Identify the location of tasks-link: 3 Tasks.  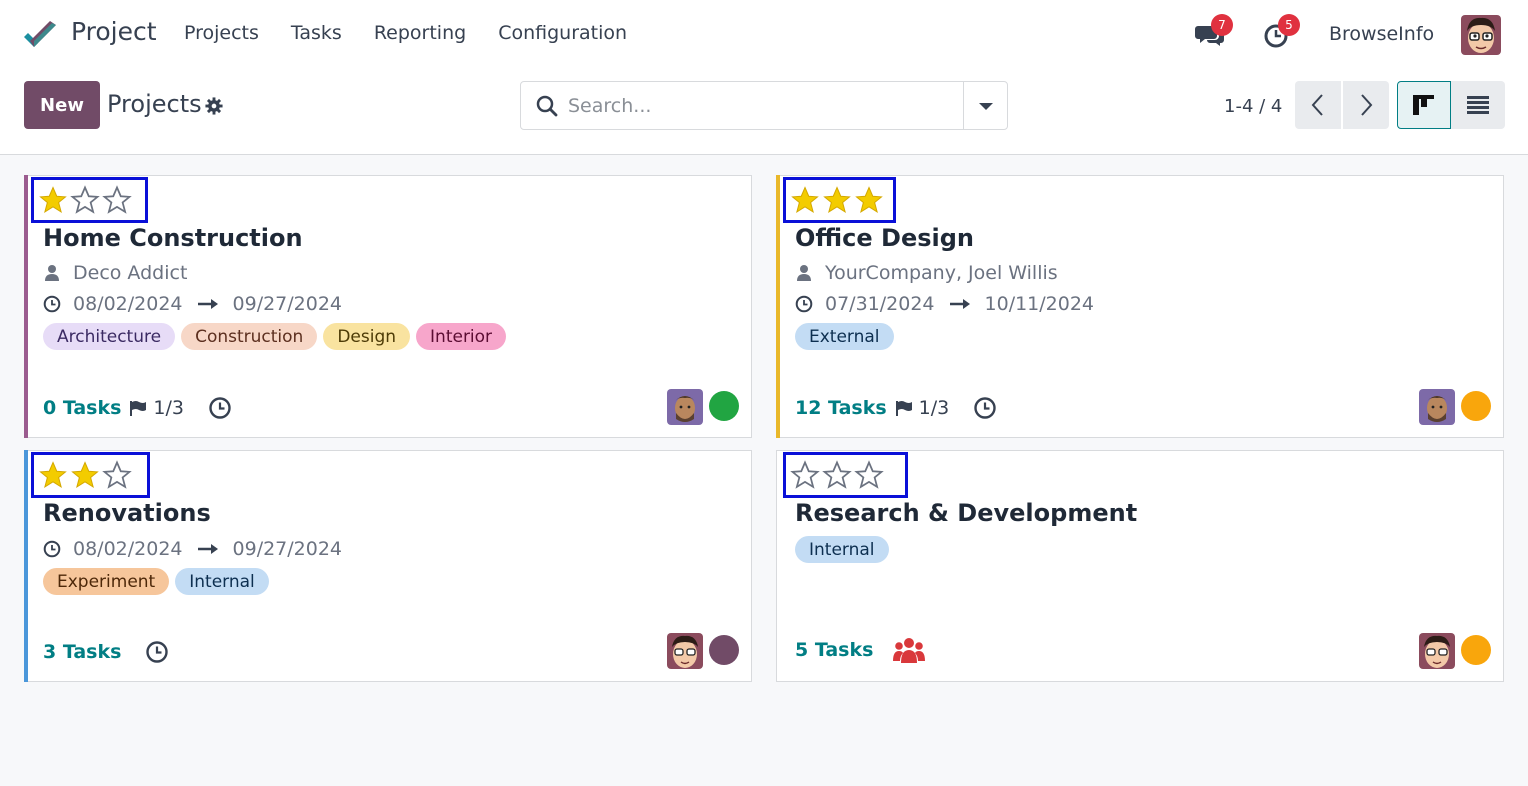
(82, 652).